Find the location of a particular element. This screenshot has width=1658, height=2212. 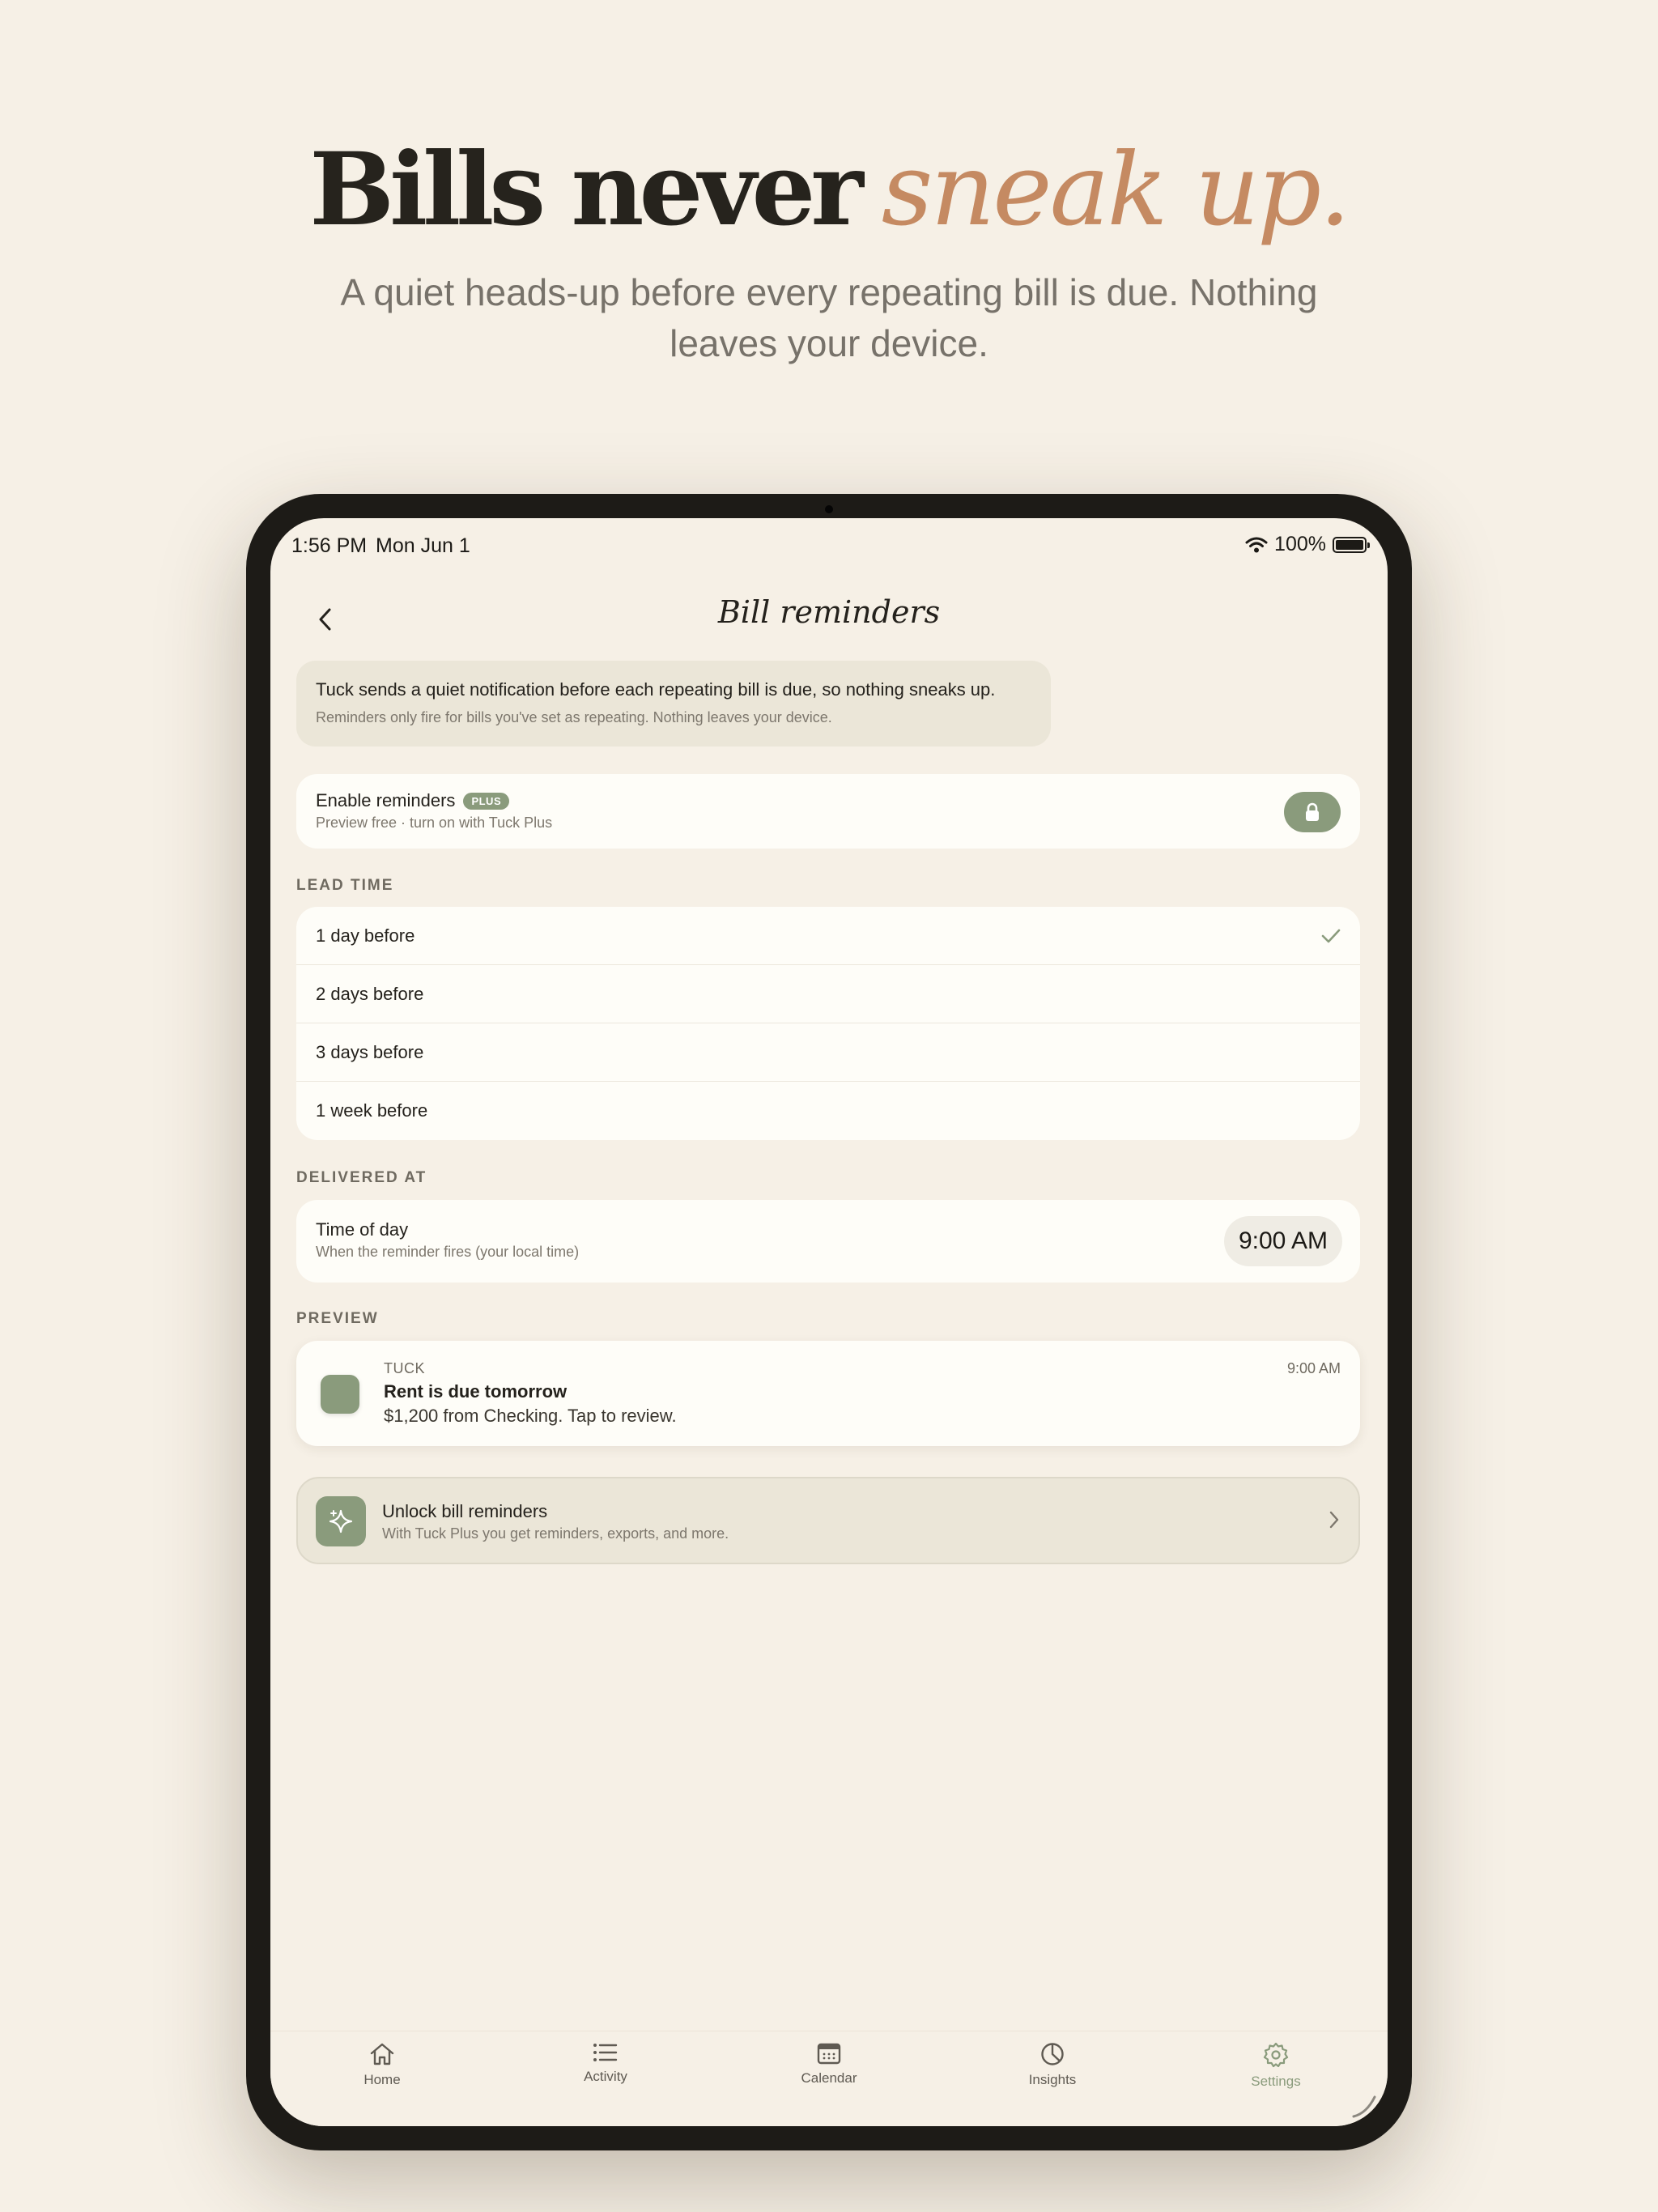

status-bar: 1:56 PM Mon Jun 1 100% is located at coordinates (829, 543).